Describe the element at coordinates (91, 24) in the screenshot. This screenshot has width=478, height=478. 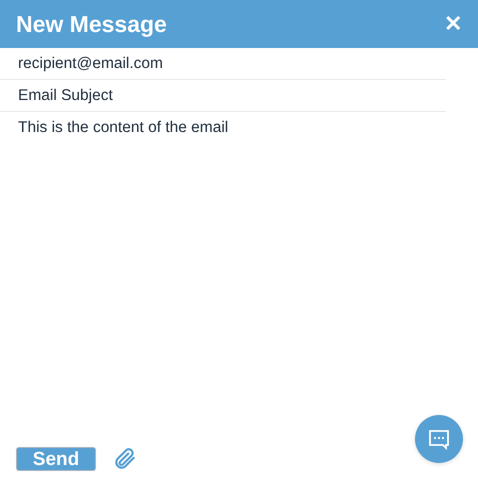
I see `window-title: New Message` at that location.